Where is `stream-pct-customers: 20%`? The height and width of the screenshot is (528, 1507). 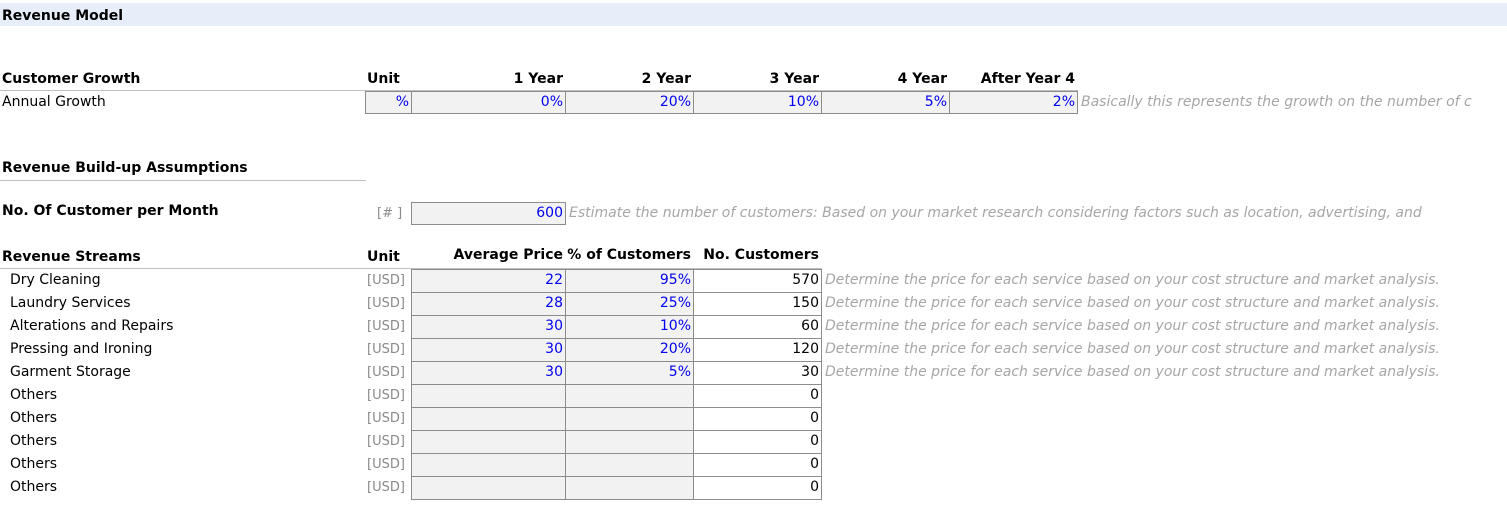 stream-pct-customers: 20% is located at coordinates (629, 350).